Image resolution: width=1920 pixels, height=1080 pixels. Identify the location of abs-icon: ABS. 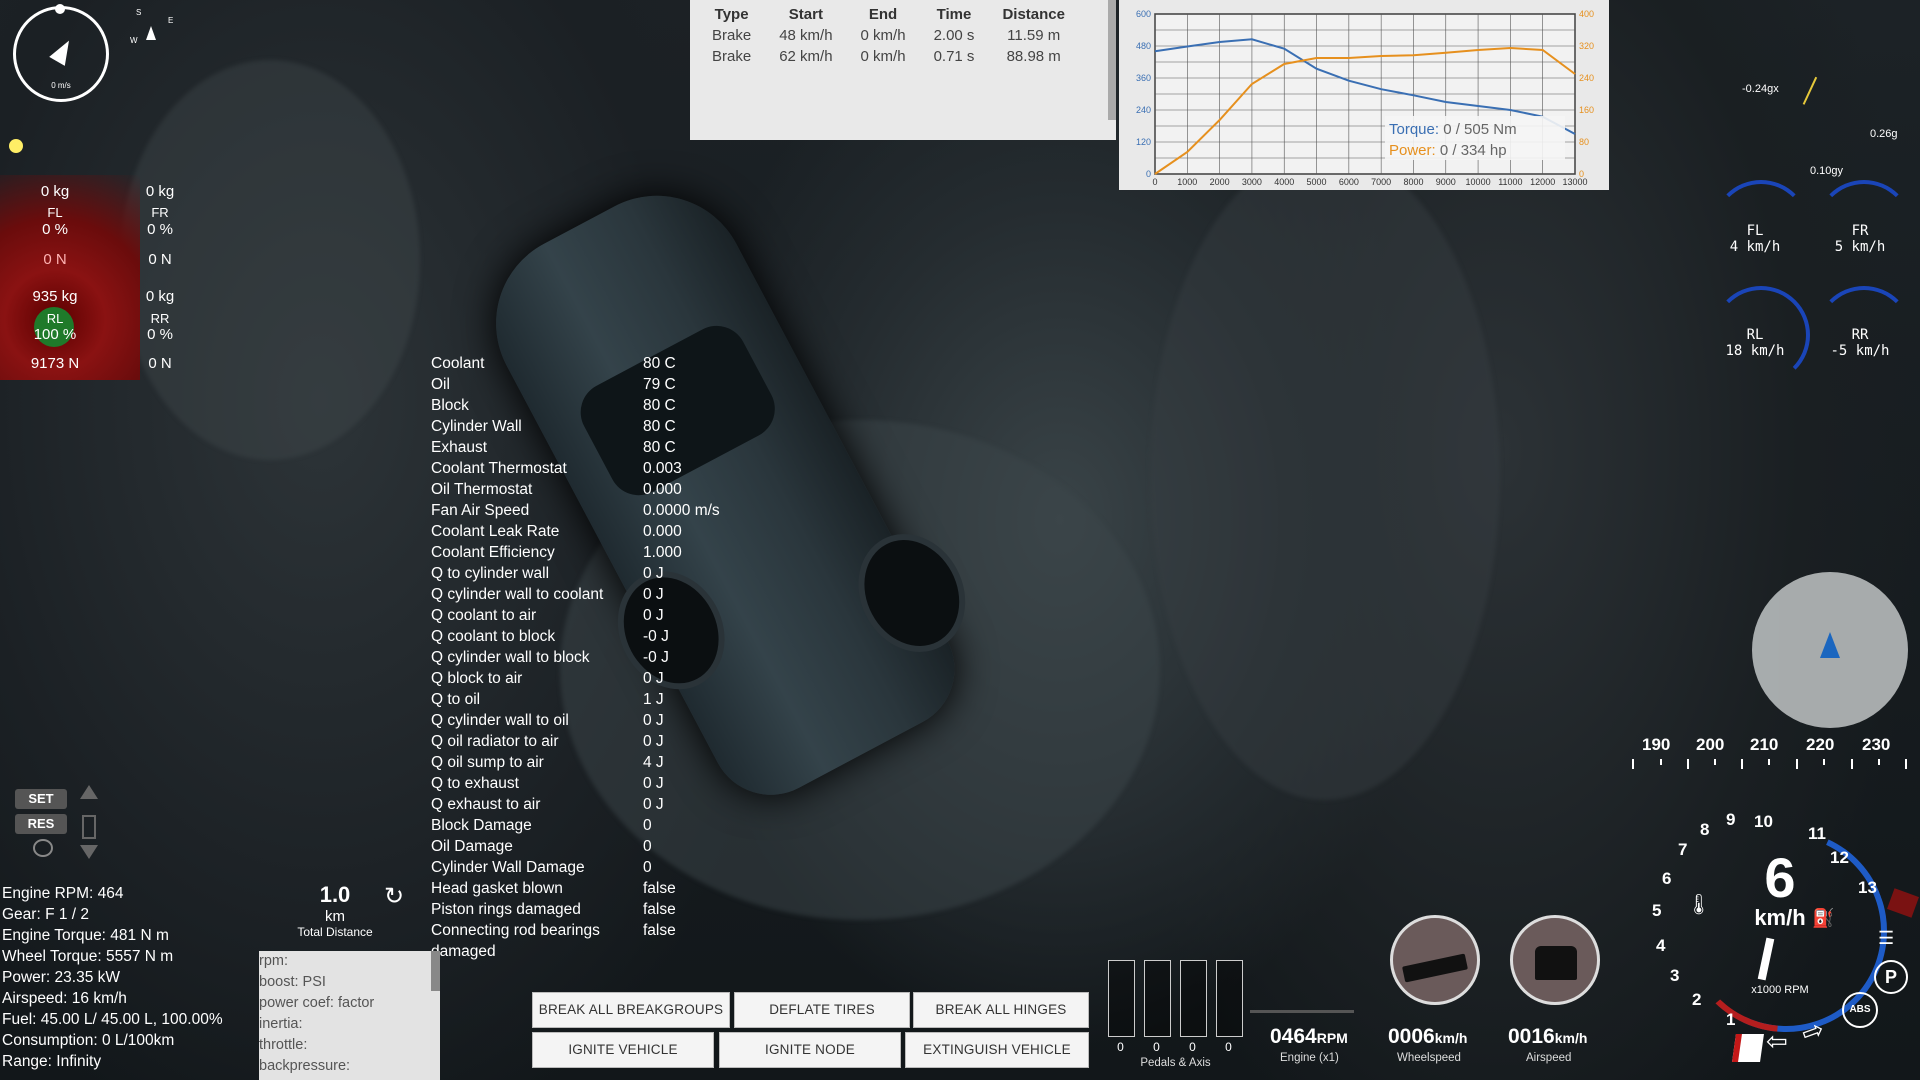
(1860, 1010).